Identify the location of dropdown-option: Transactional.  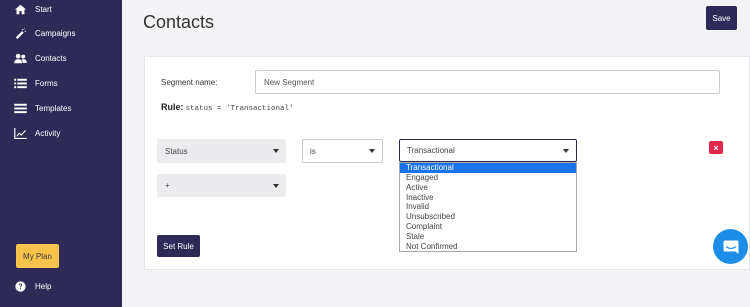
(488, 168).